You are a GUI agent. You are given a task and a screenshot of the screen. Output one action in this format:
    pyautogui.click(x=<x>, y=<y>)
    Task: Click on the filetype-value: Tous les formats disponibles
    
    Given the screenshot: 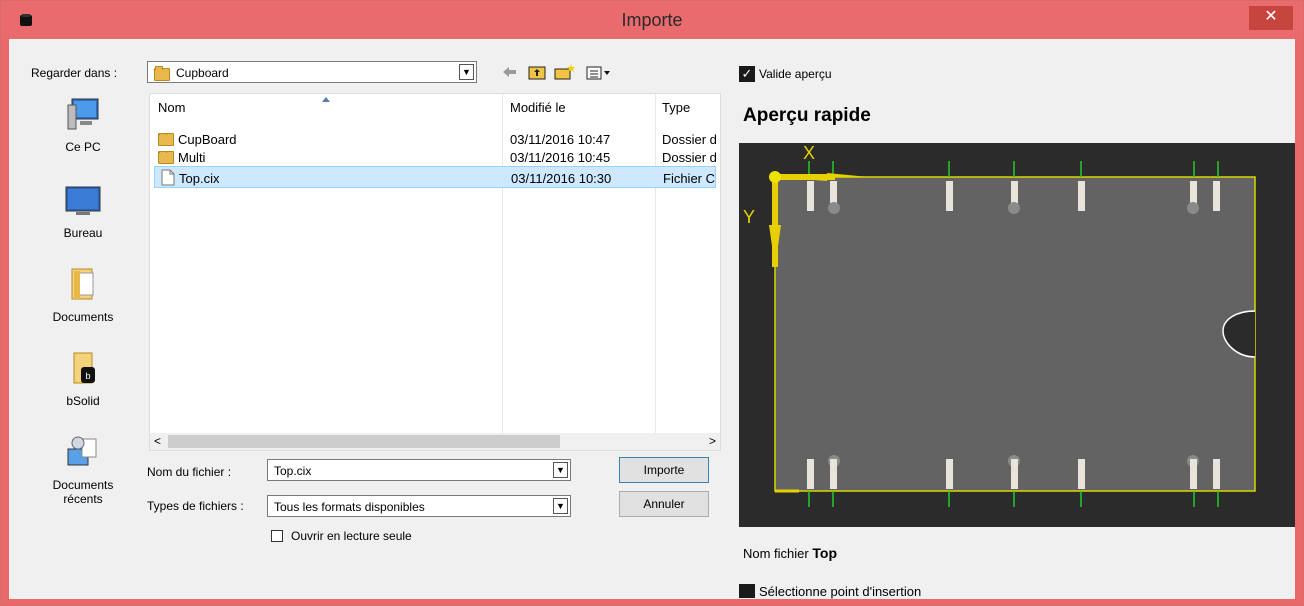 What is the action you would take?
    pyautogui.click(x=349, y=507)
    